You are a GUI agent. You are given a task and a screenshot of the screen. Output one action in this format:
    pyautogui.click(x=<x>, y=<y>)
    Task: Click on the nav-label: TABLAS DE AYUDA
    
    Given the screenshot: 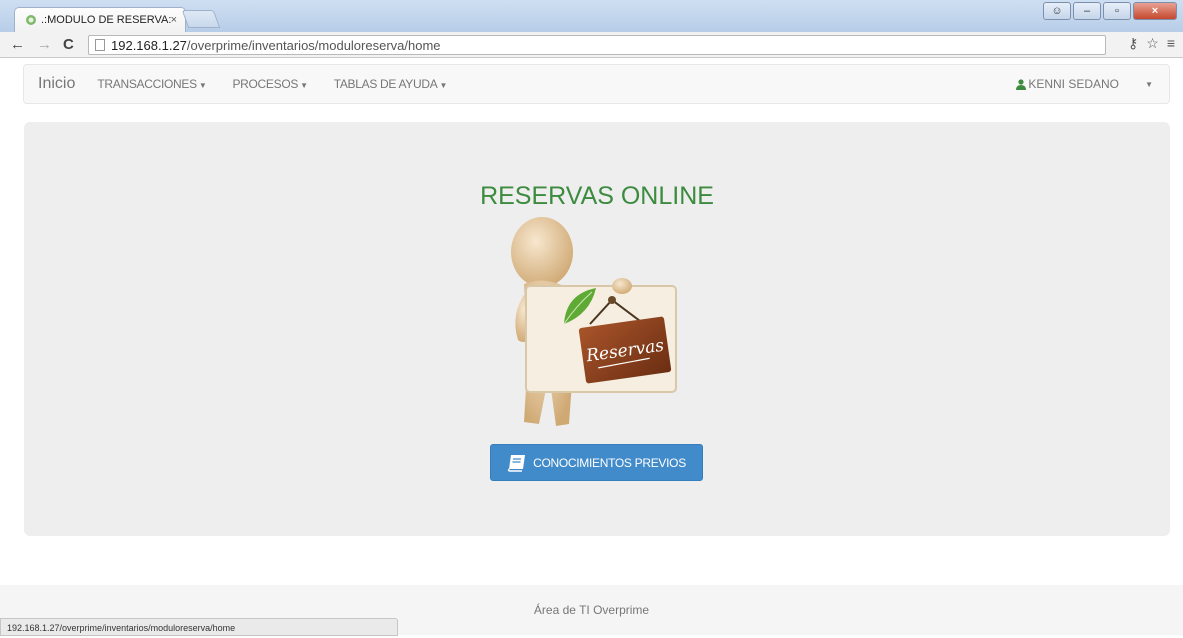 What is the action you would take?
    pyautogui.click(x=385, y=84)
    